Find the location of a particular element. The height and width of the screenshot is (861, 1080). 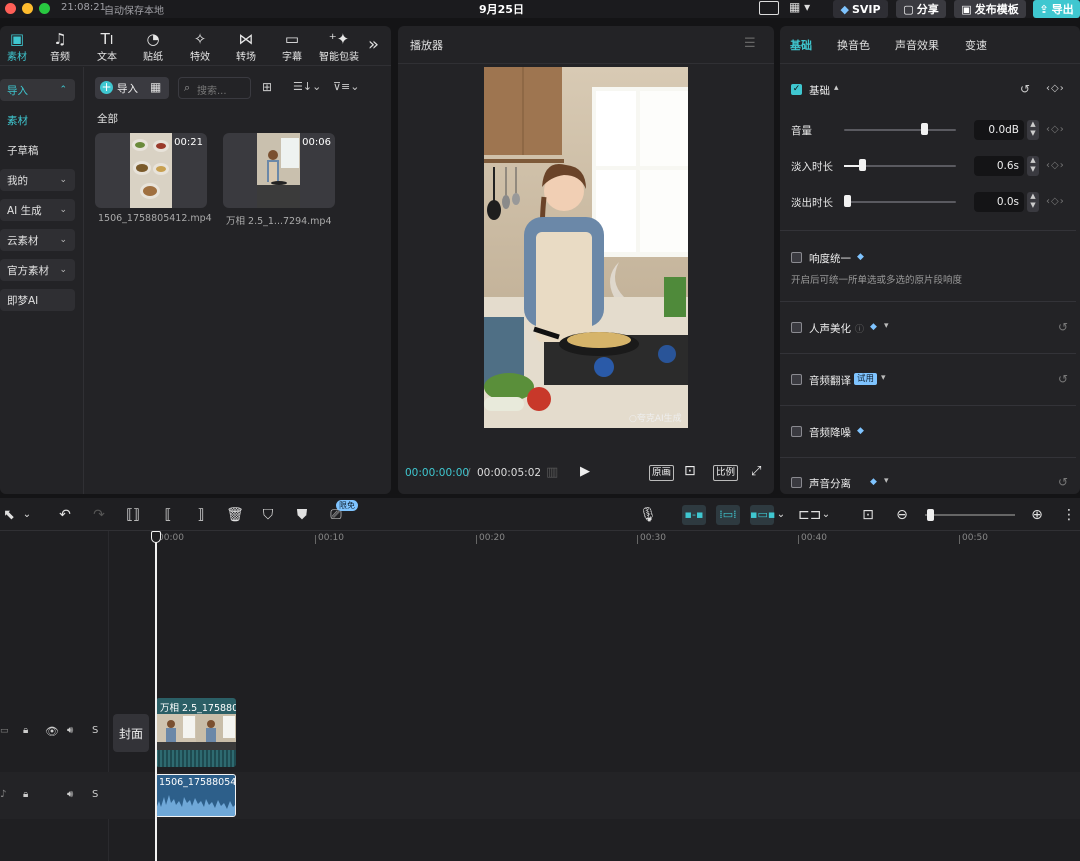

playhead-handle is located at coordinates (156, 537).